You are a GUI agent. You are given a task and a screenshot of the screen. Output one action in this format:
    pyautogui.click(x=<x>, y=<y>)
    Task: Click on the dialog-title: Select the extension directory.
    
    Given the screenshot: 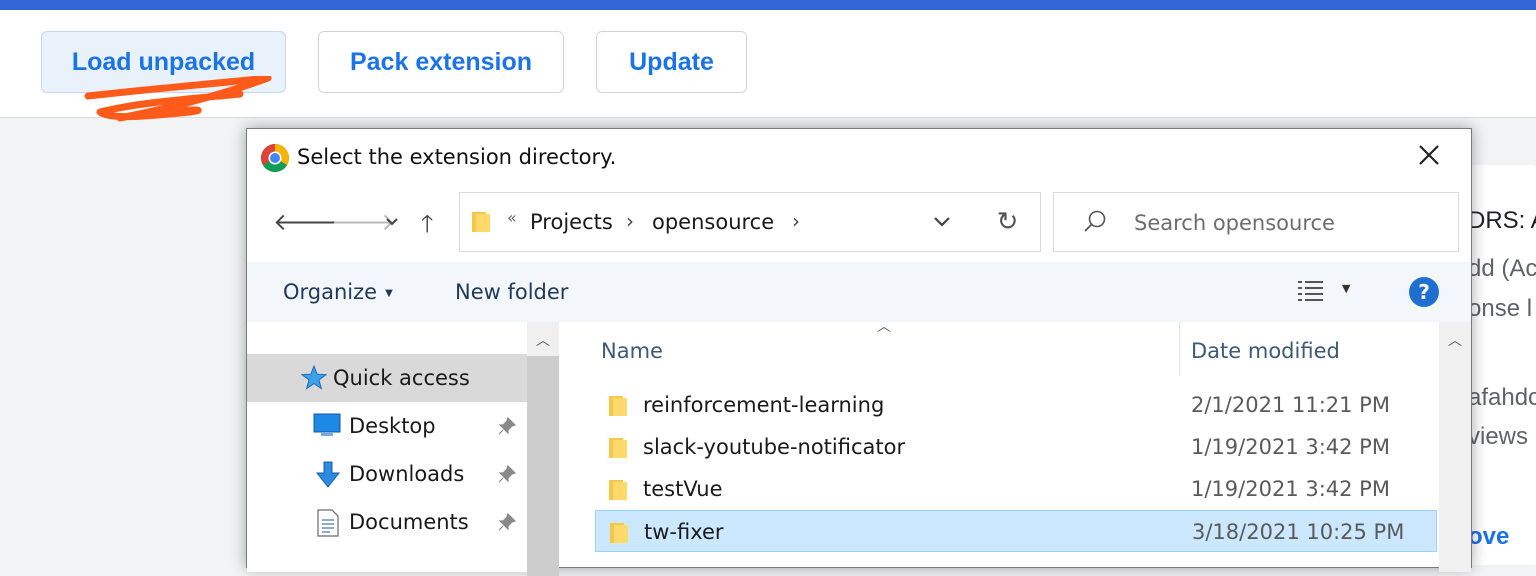 What is the action you would take?
    pyautogui.click(x=457, y=157)
    